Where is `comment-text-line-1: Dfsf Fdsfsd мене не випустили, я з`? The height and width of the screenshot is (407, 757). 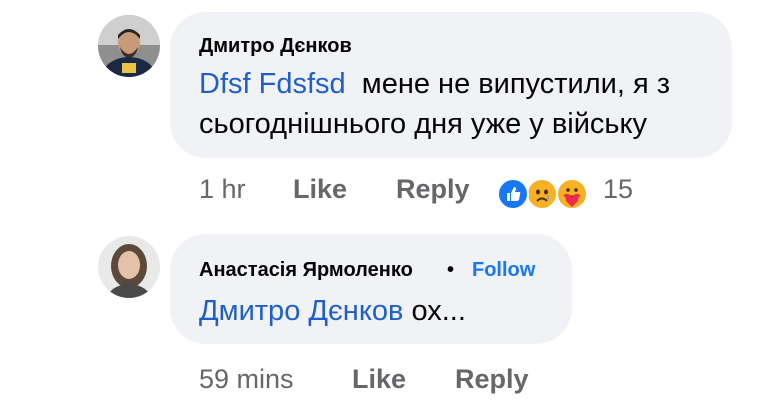 comment-text-line-1: Dfsf Fdsfsd мене не випустили, я з is located at coordinates (434, 84).